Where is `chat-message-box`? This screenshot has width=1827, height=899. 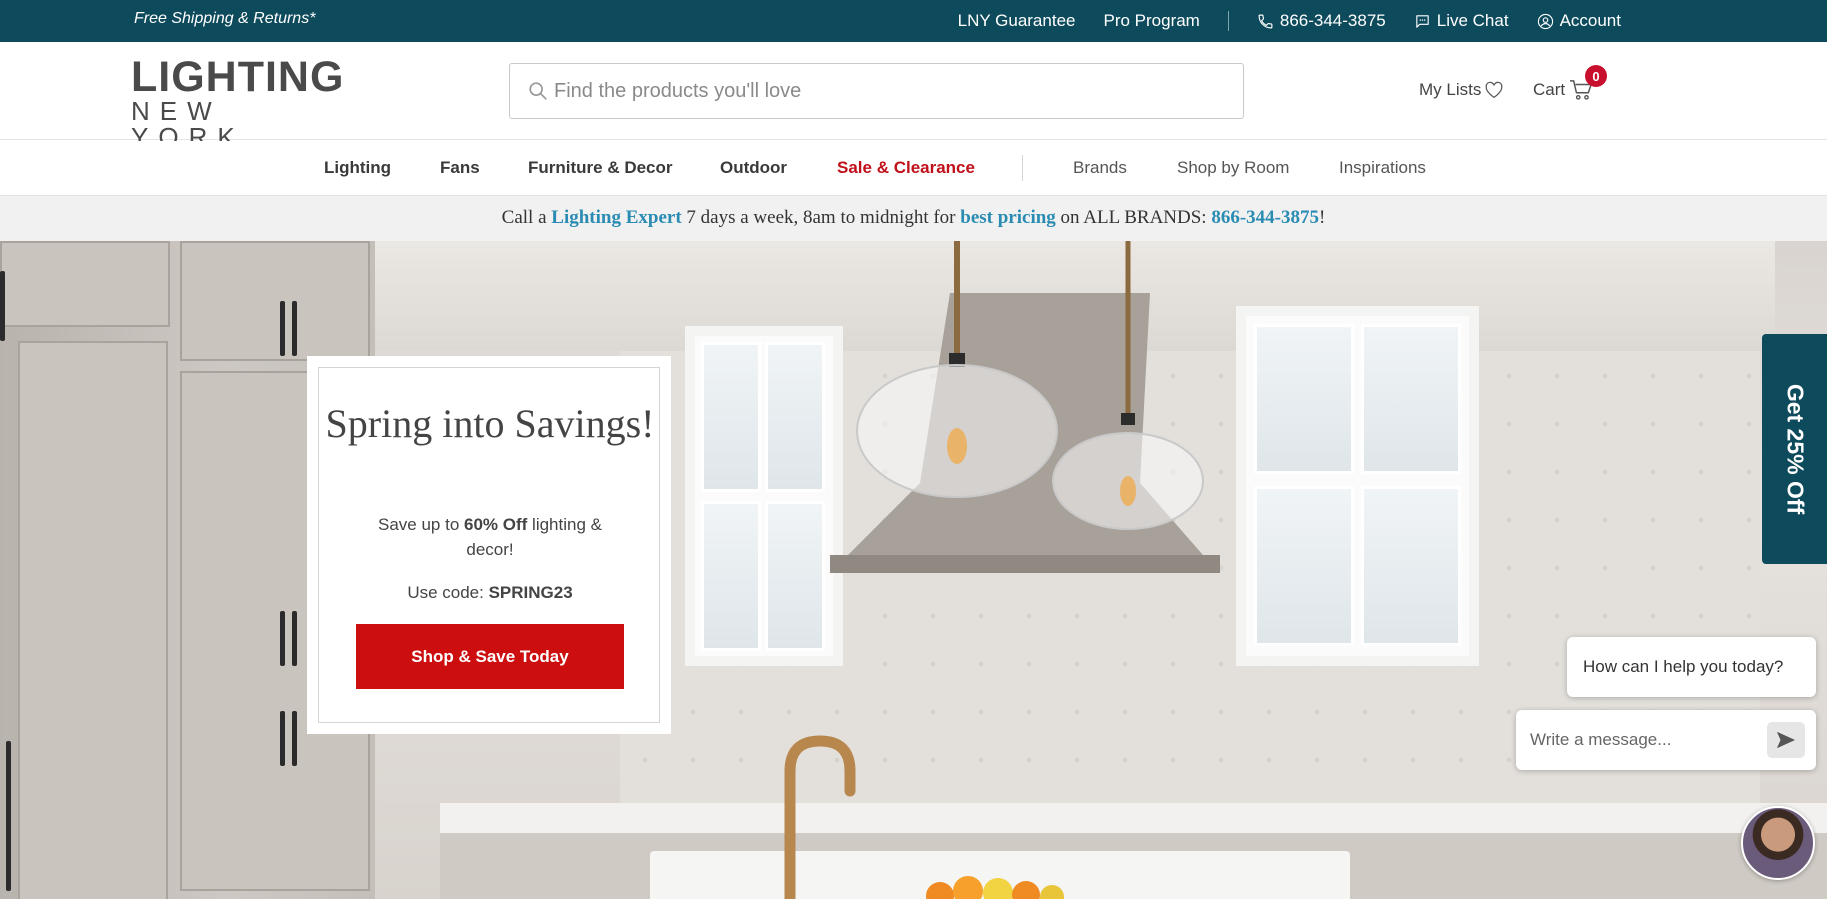 chat-message-box is located at coordinates (1666, 740).